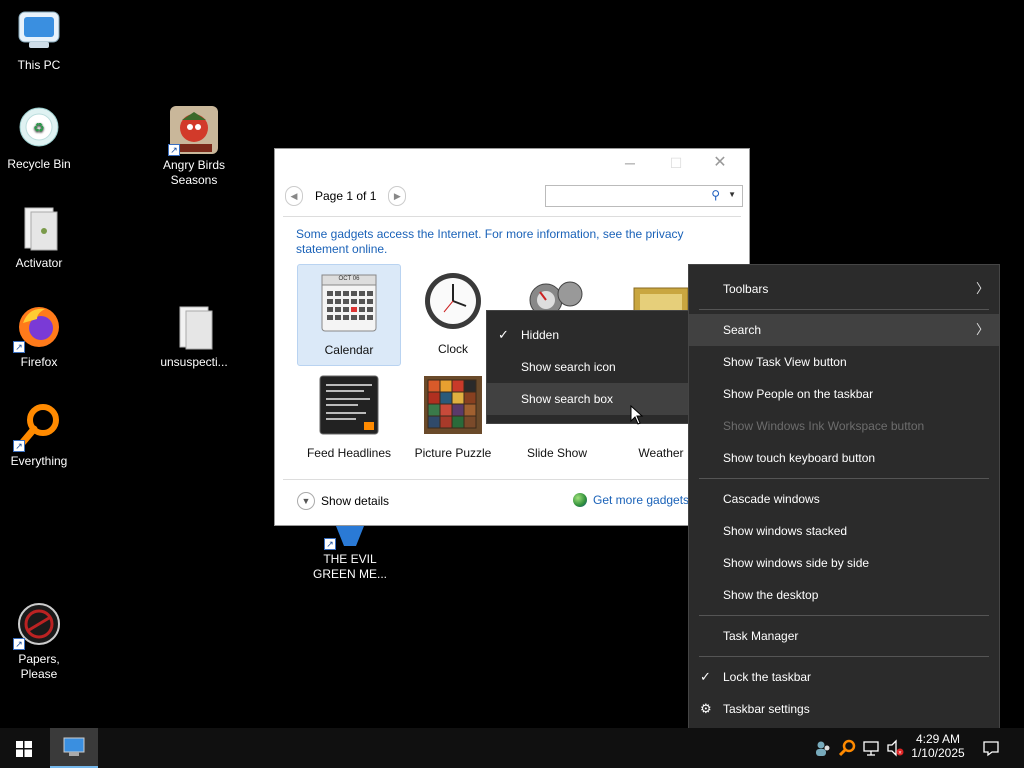 This screenshot has height=768, width=1024. Describe the element at coordinates (676, 163) in the screenshot. I see `maximize-button: ☐` at that location.